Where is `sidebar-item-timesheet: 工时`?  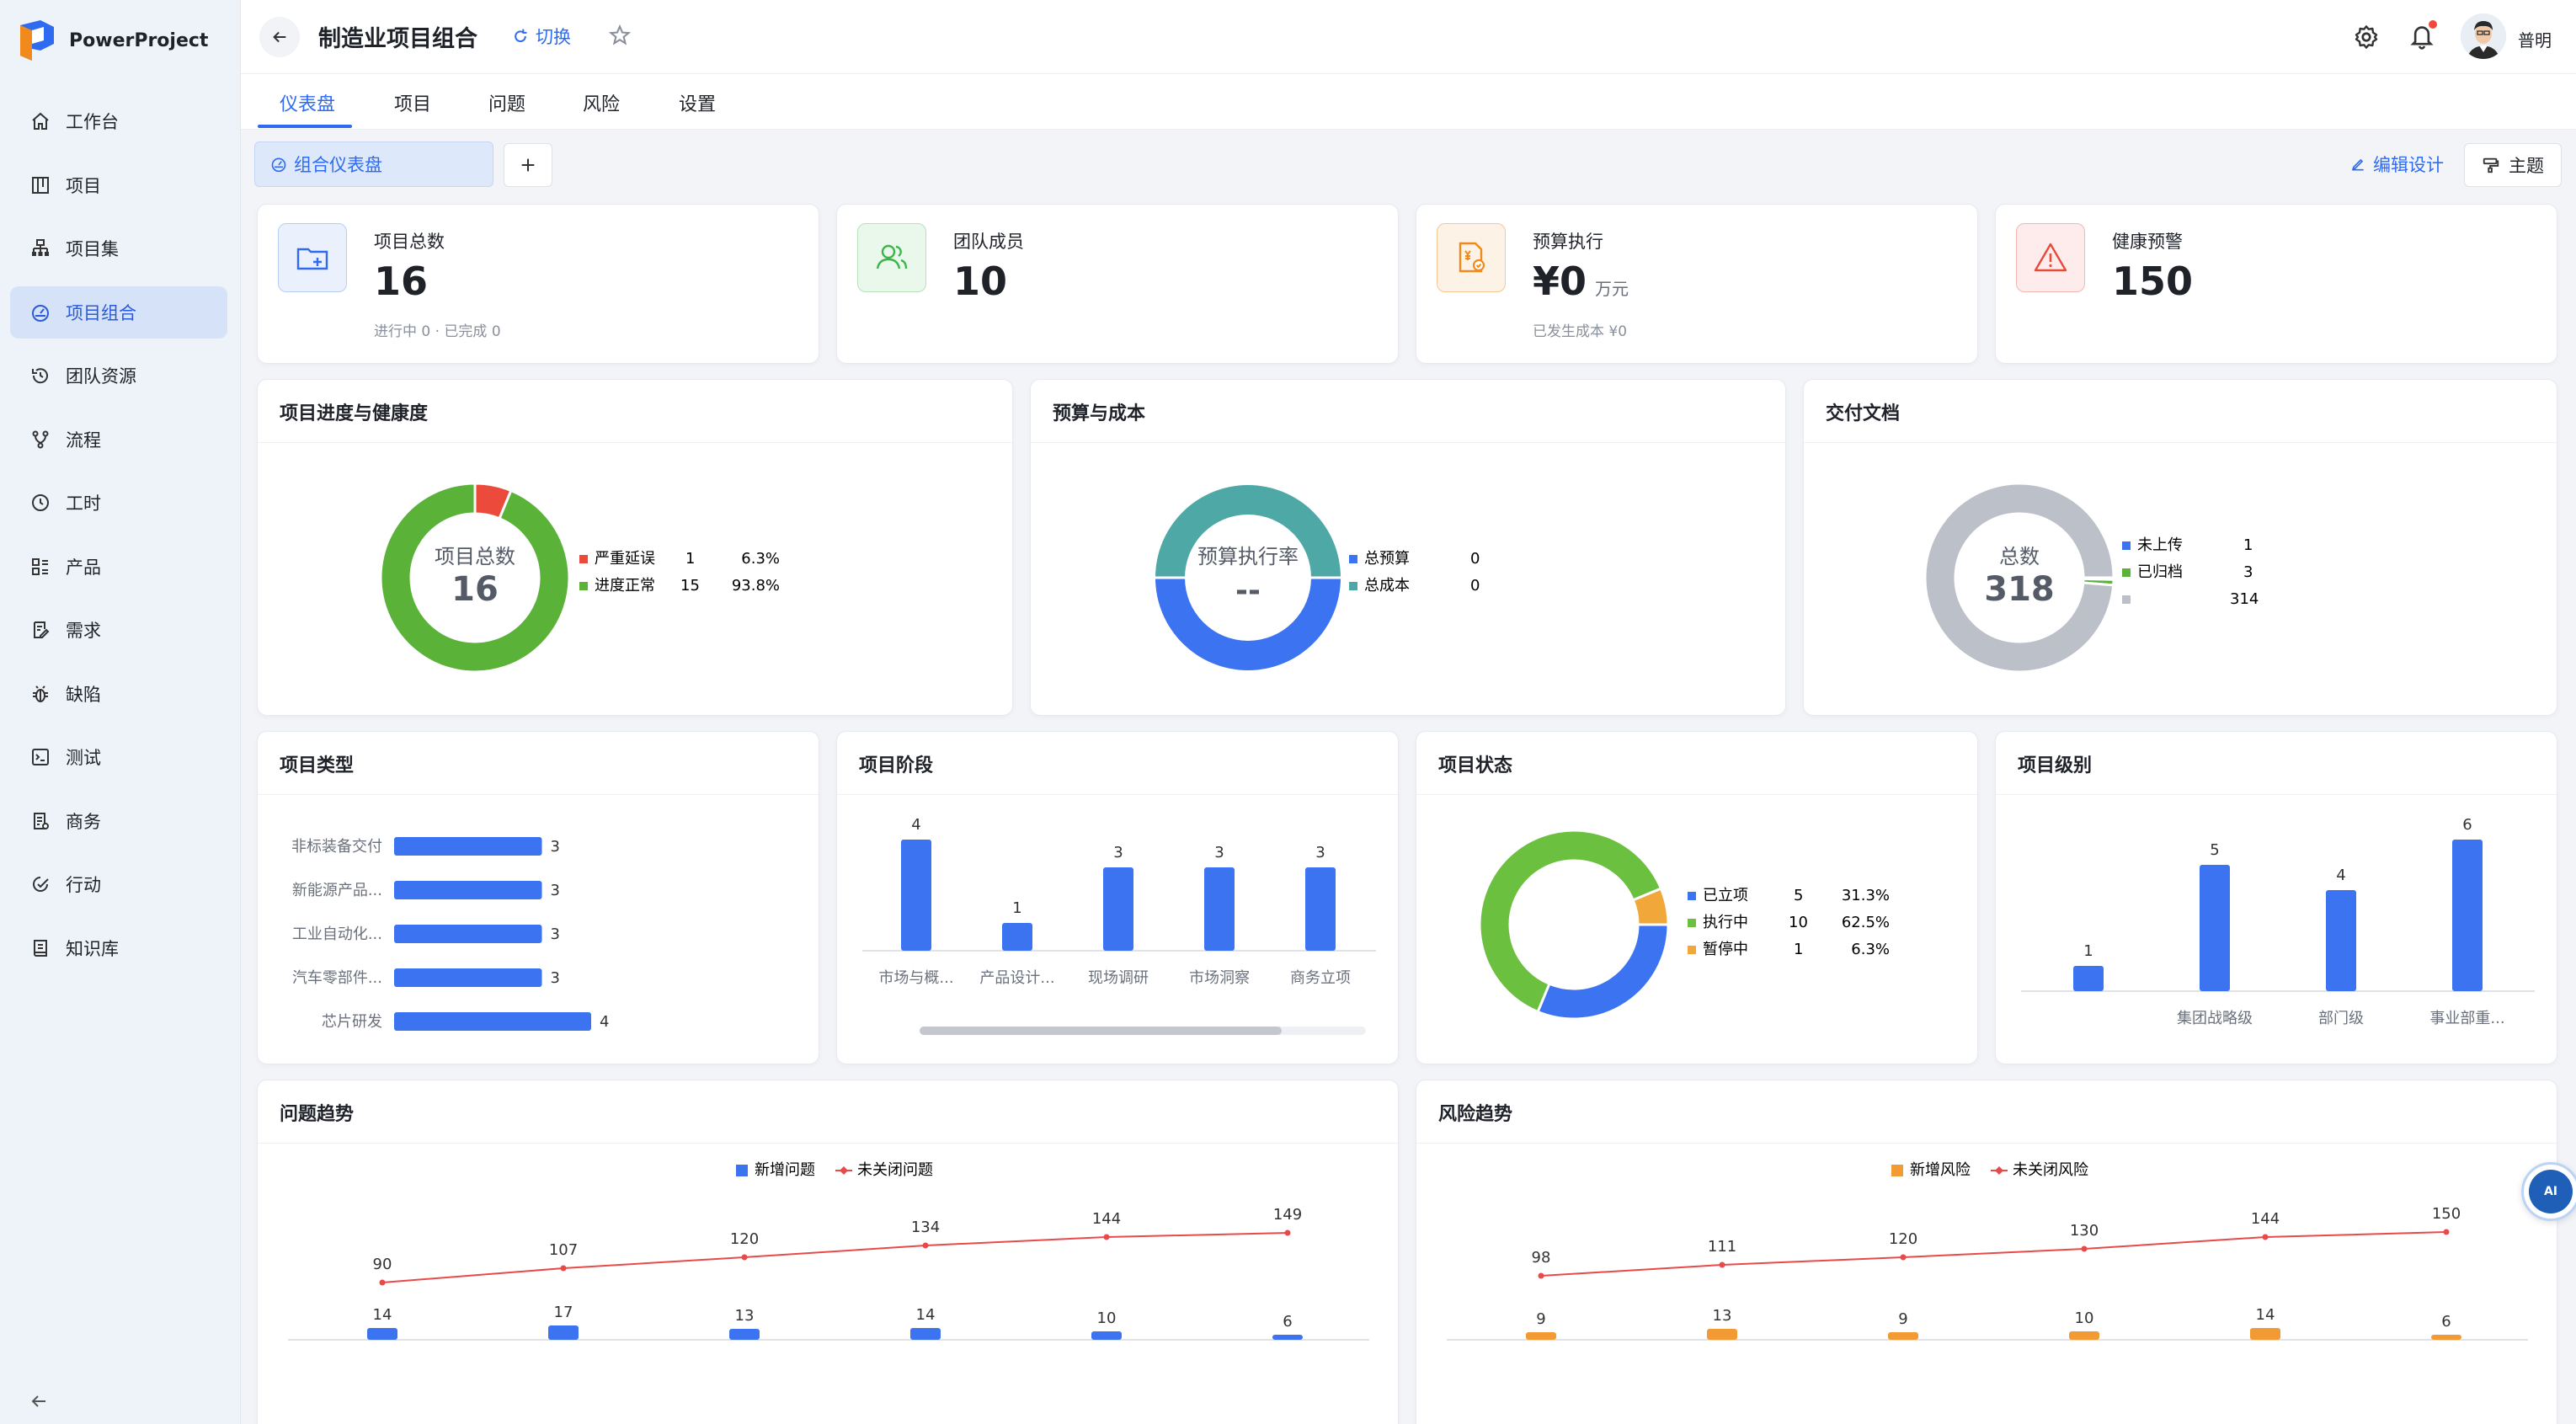 sidebar-item-timesheet: 工时 is located at coordinates (118, 503).